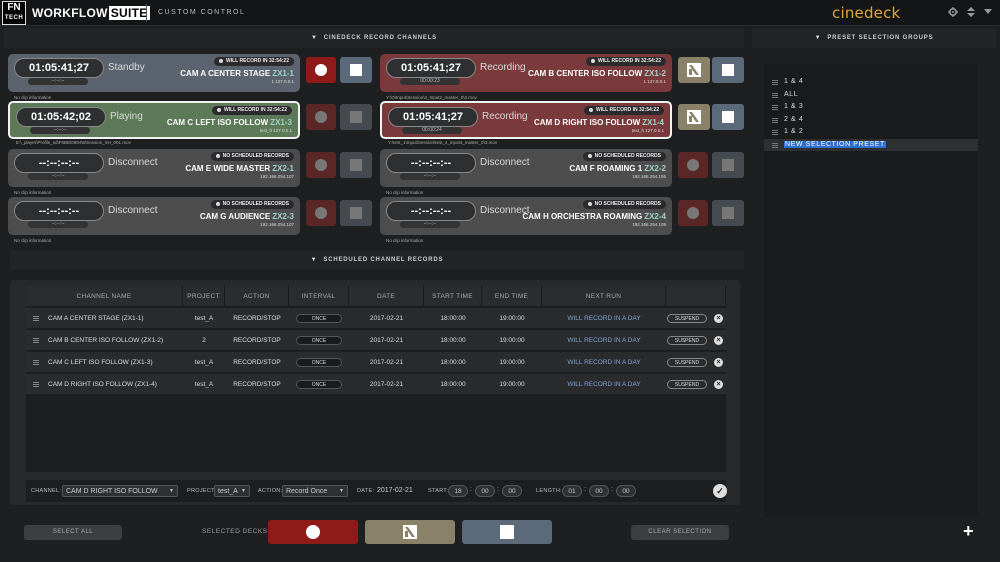 The height and width of the screenshot is (562, 1000). I want to click on preset-label: 1 & 2, so click(794, 131).